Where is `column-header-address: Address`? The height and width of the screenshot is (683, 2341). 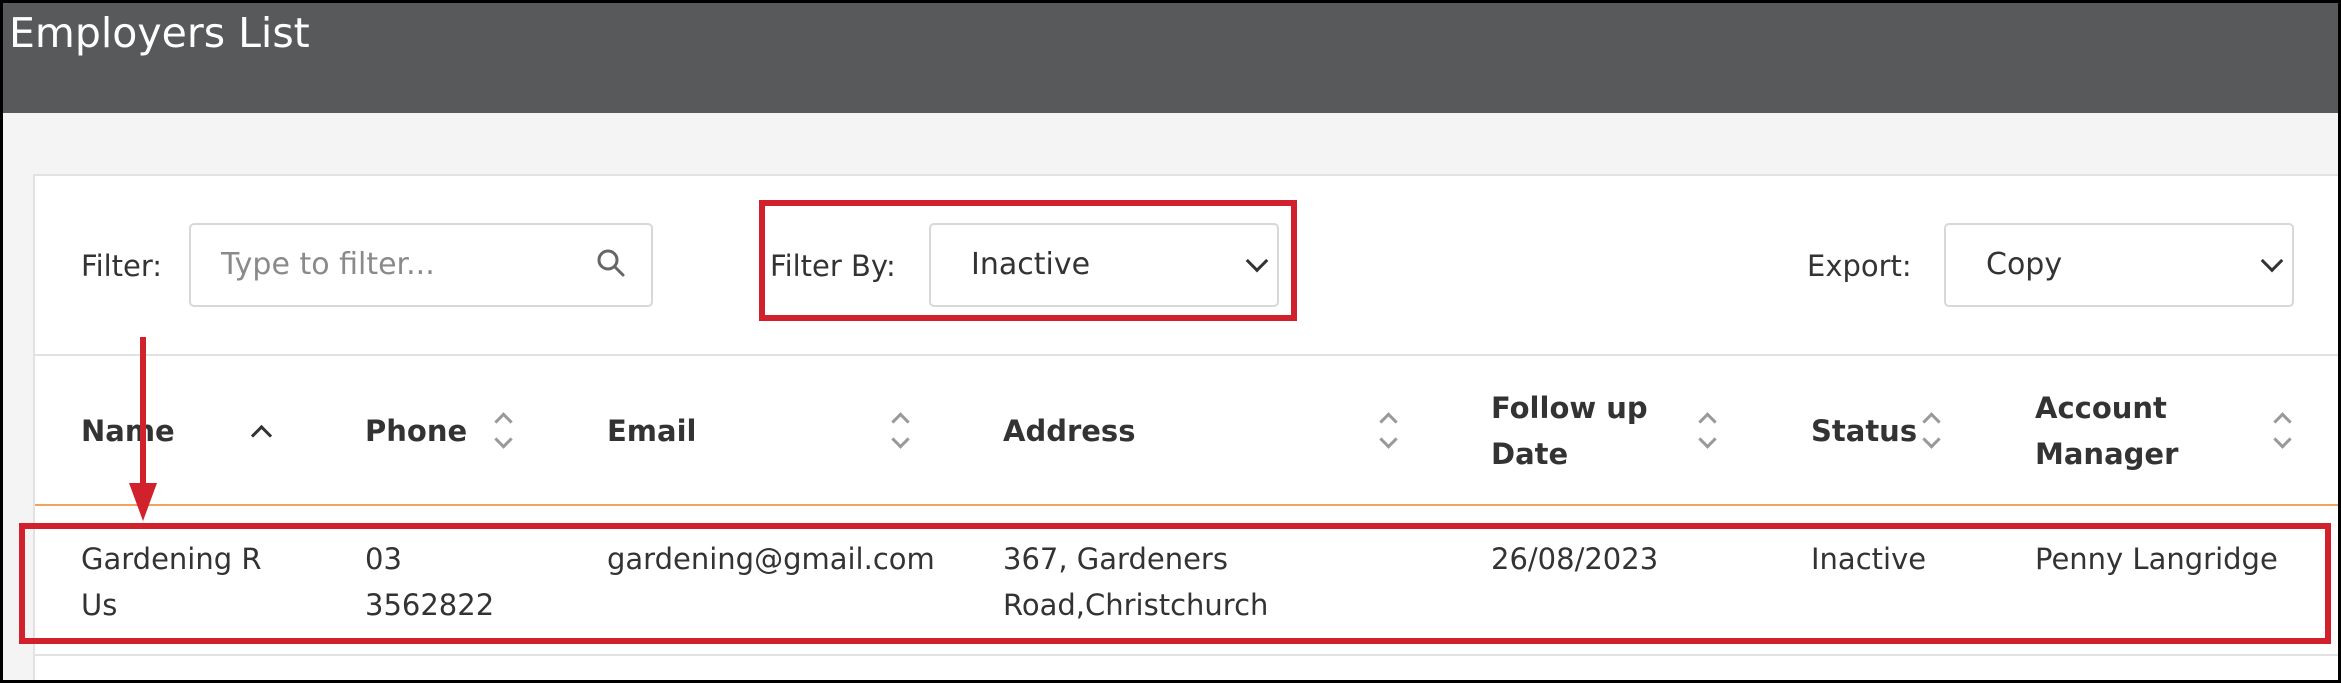
column-header-address: Address is located at coordinates (1069, 431).